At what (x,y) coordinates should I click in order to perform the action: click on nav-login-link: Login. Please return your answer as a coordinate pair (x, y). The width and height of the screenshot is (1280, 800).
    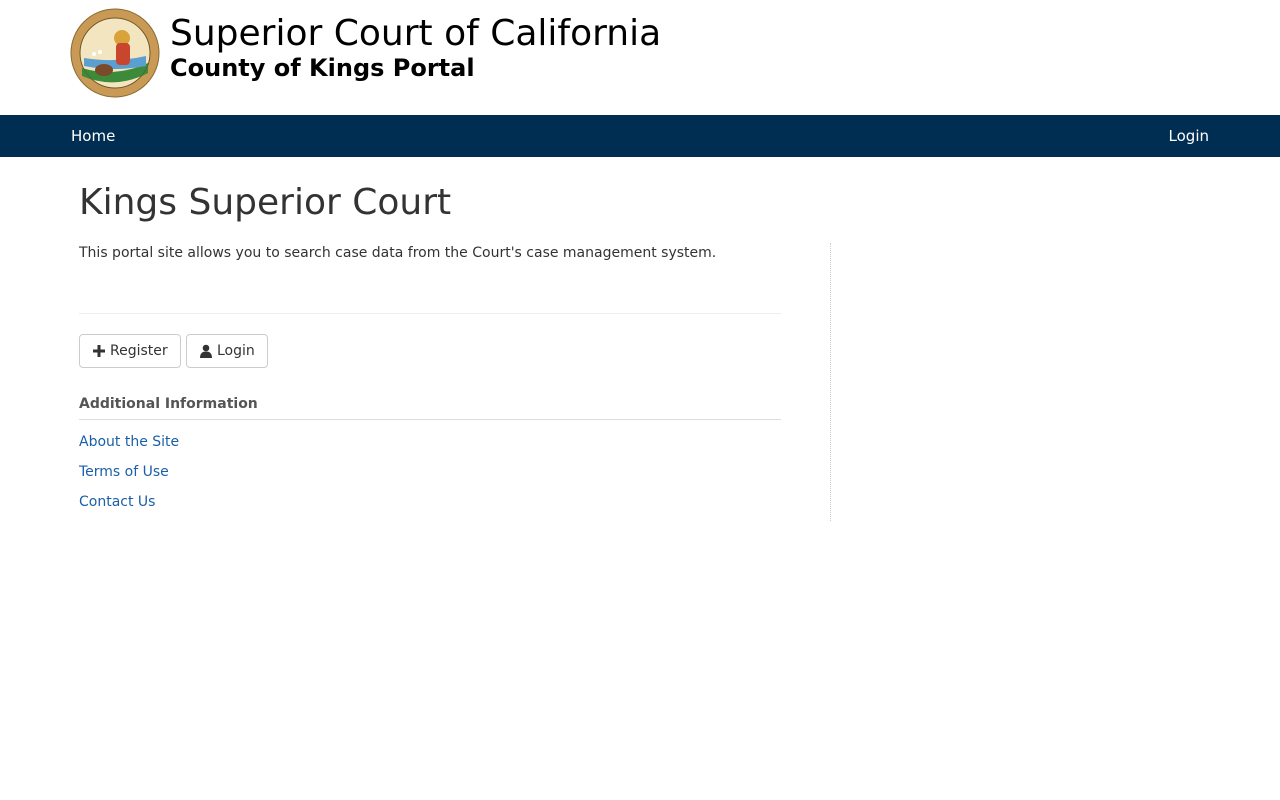
    Looking at the image, I should click on (1189, 136).